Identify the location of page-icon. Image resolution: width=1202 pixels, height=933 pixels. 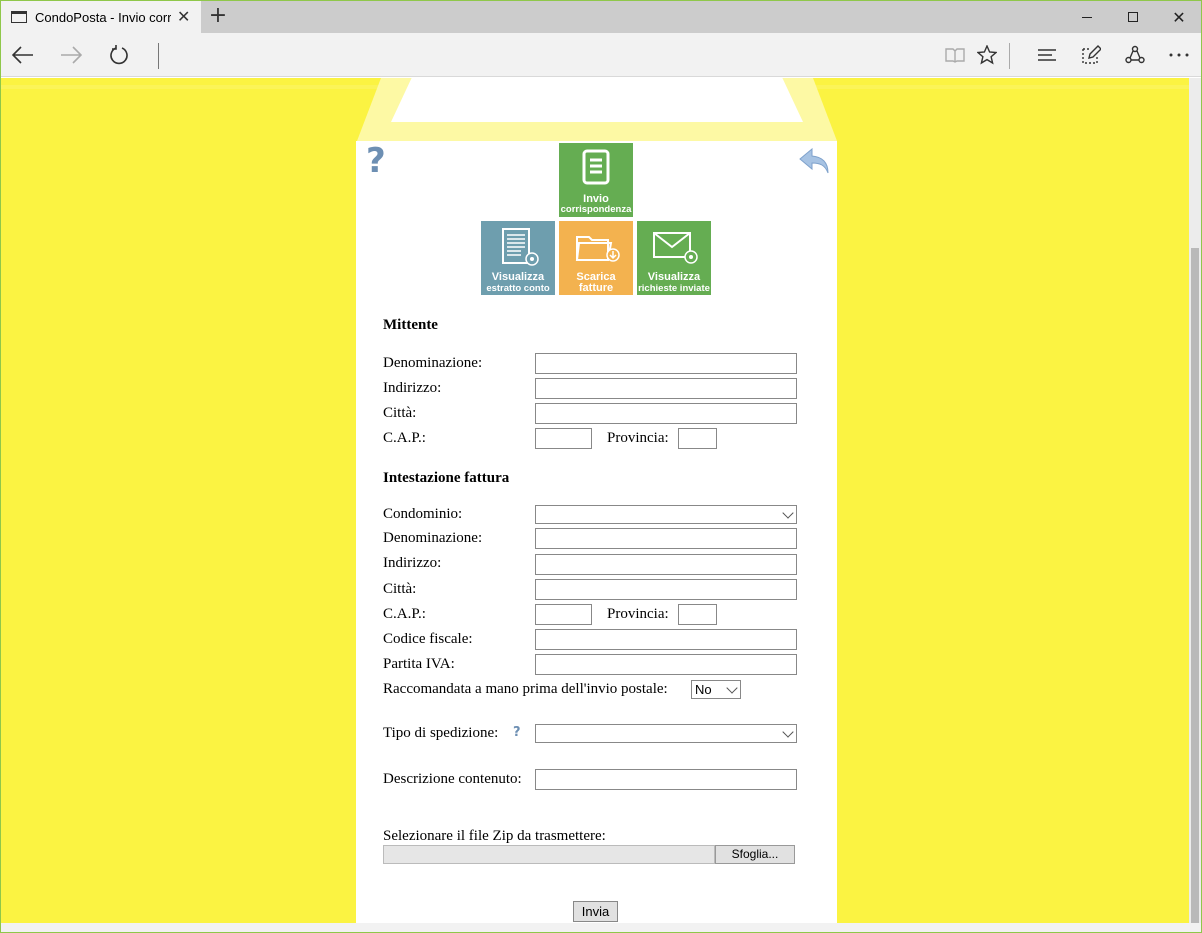
(19, 17).